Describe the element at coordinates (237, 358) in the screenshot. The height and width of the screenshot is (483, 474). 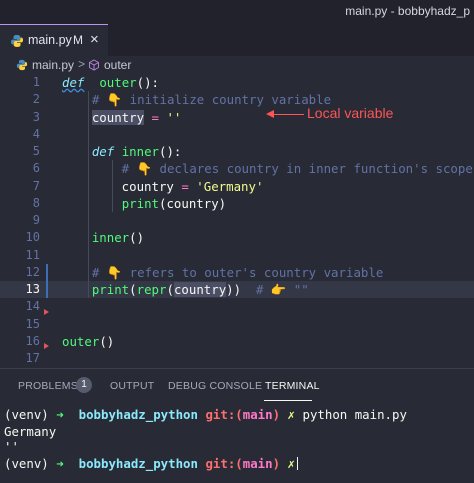
I see `code-line: 17` at that location.